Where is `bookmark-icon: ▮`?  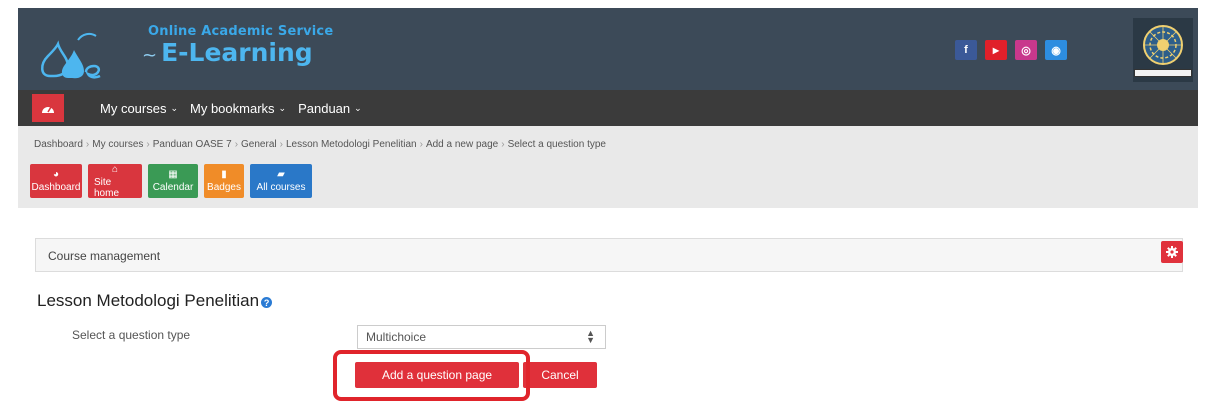 bookmark-icon: ▮ is located at coordinates (224, 174).